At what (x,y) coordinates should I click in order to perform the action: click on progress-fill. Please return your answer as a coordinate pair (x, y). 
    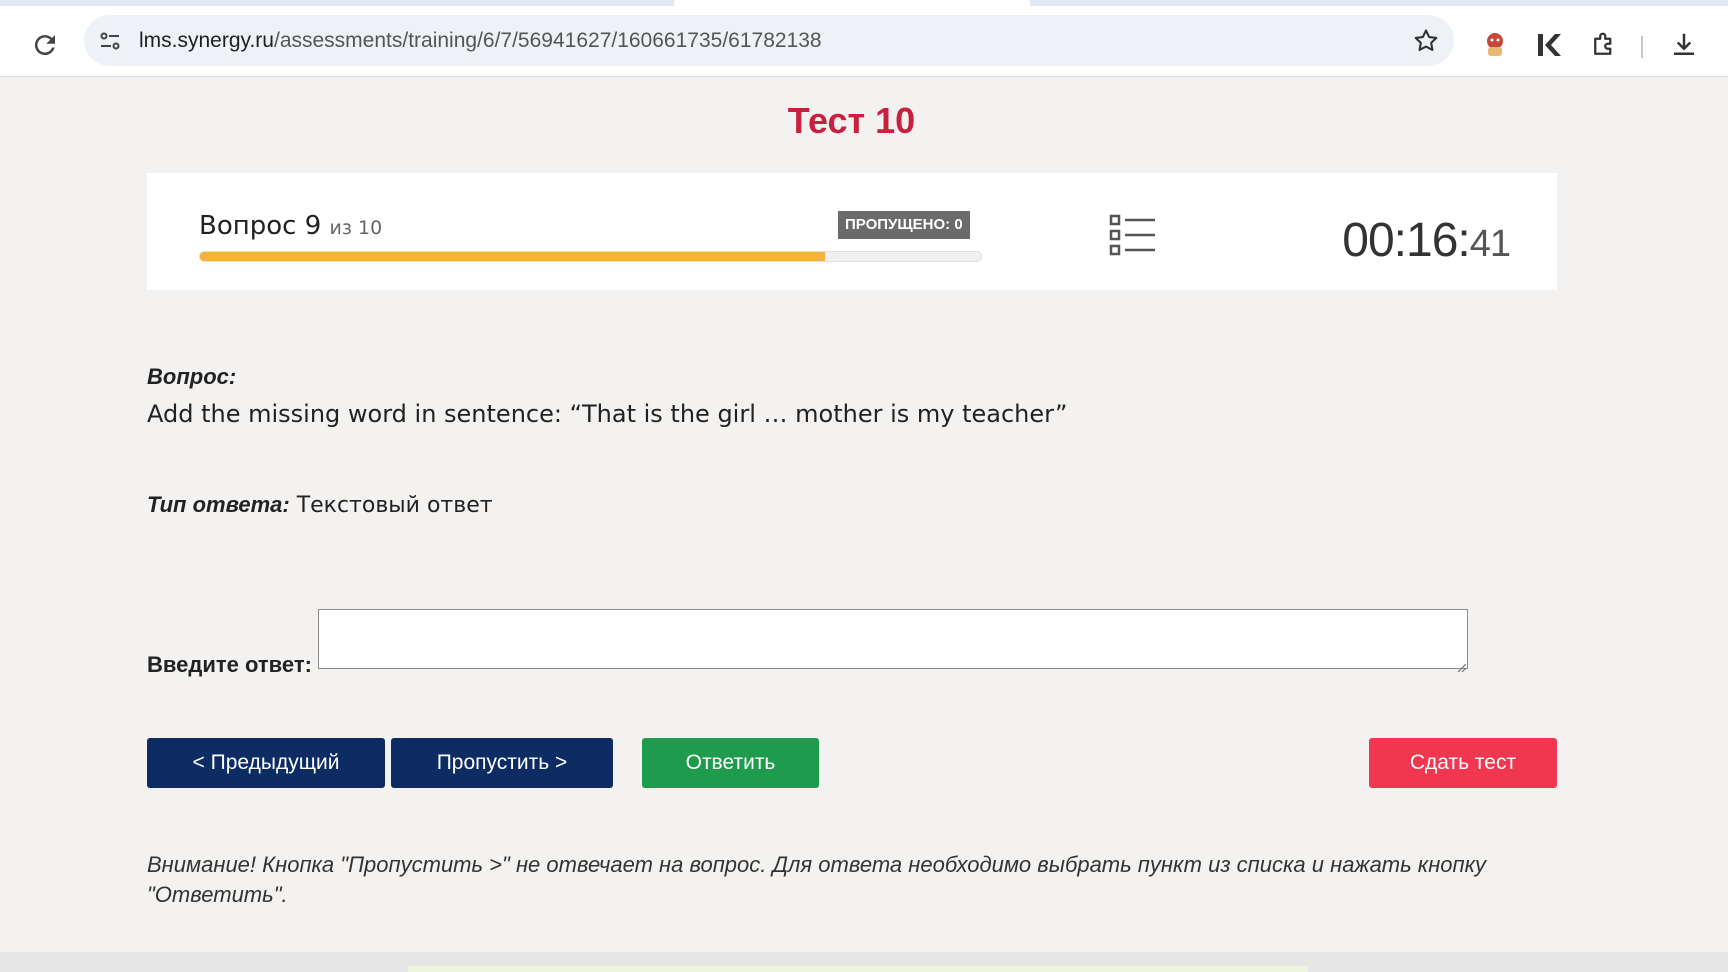
    Looking at the image, I should click on (512, 256).